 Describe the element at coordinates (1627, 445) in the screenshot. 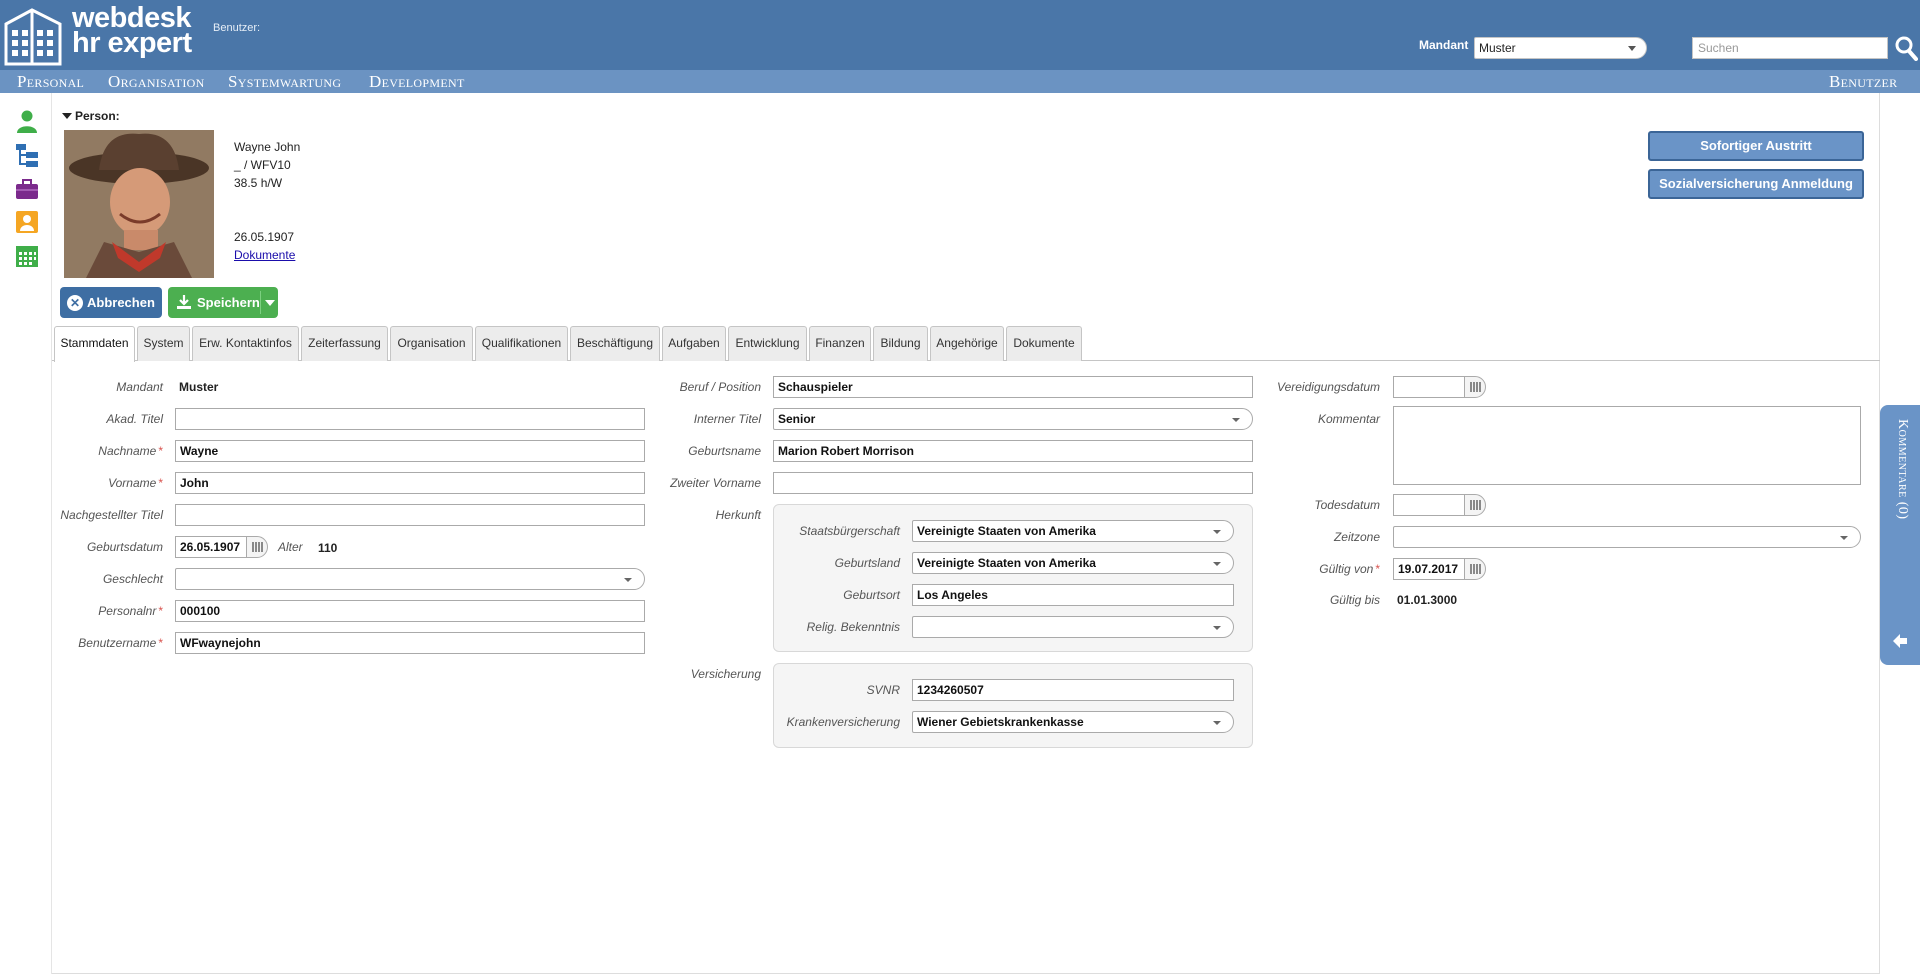

I see `comment-textarea` at that location.